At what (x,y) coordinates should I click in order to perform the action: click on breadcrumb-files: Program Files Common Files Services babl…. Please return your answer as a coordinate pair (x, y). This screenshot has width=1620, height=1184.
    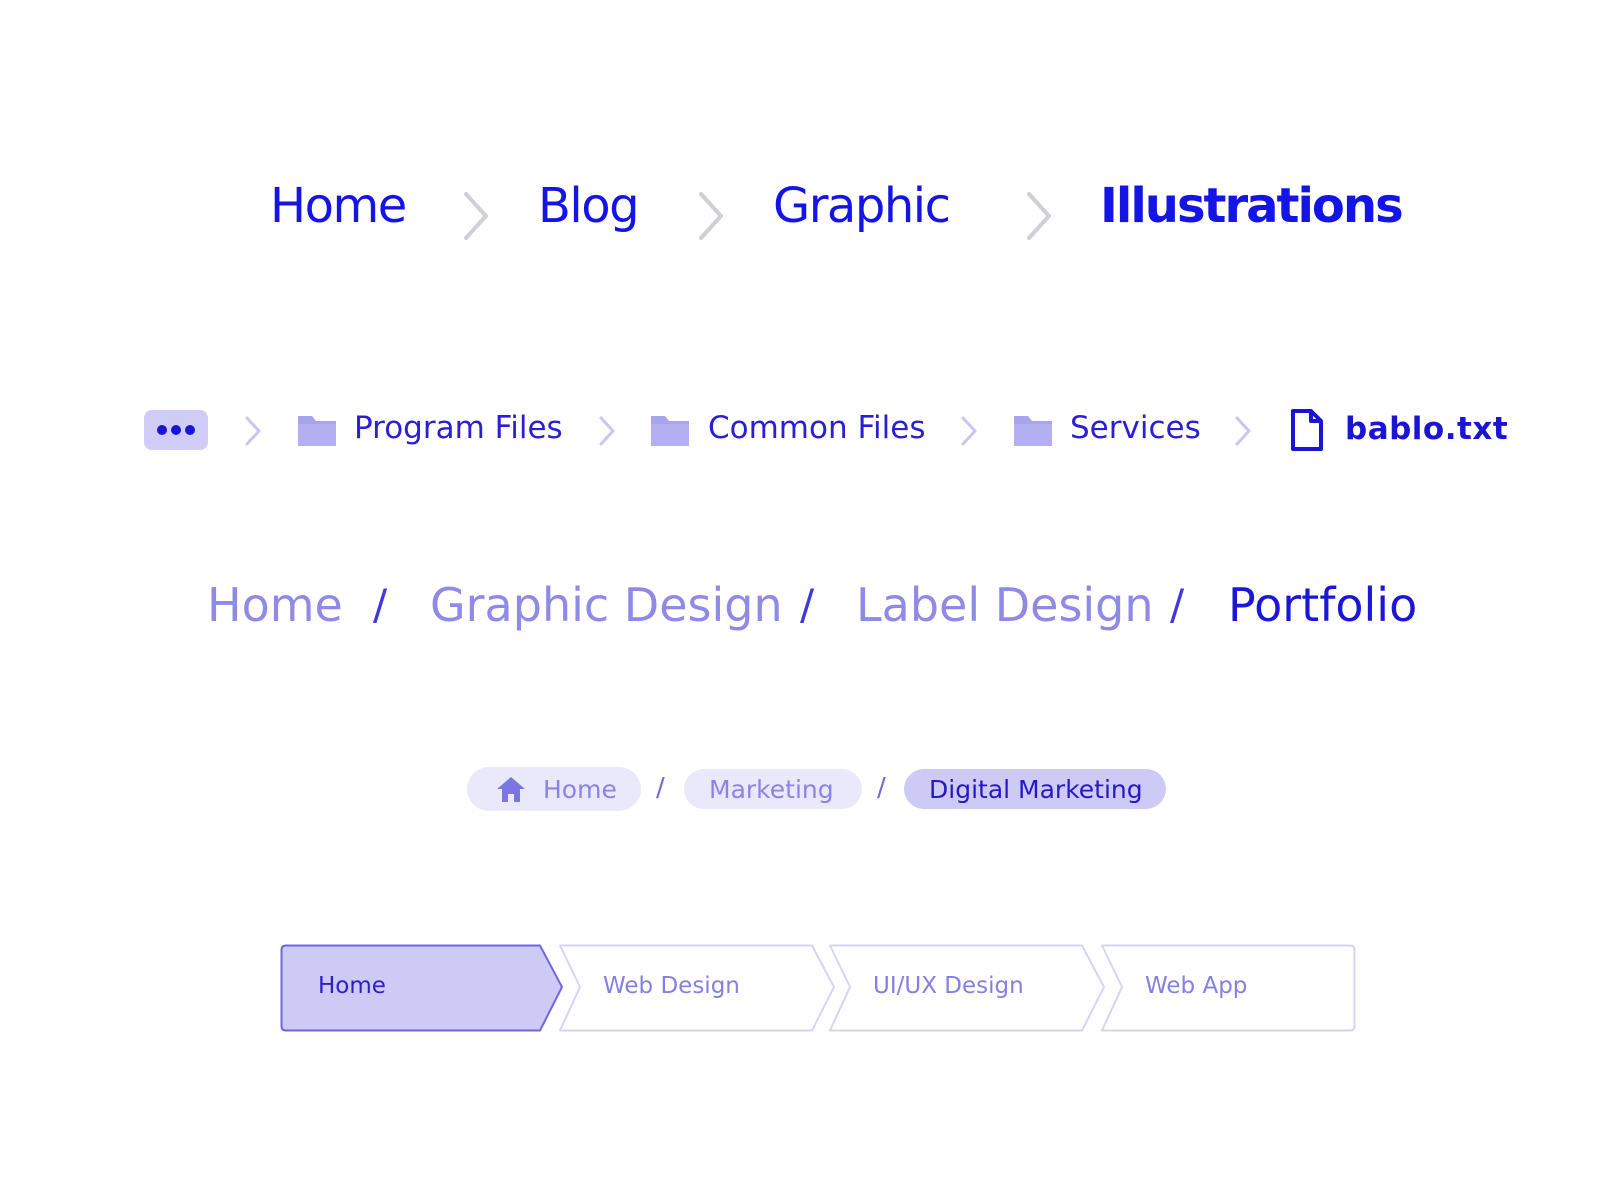
    Looking at the image, I should click on (810, 431).